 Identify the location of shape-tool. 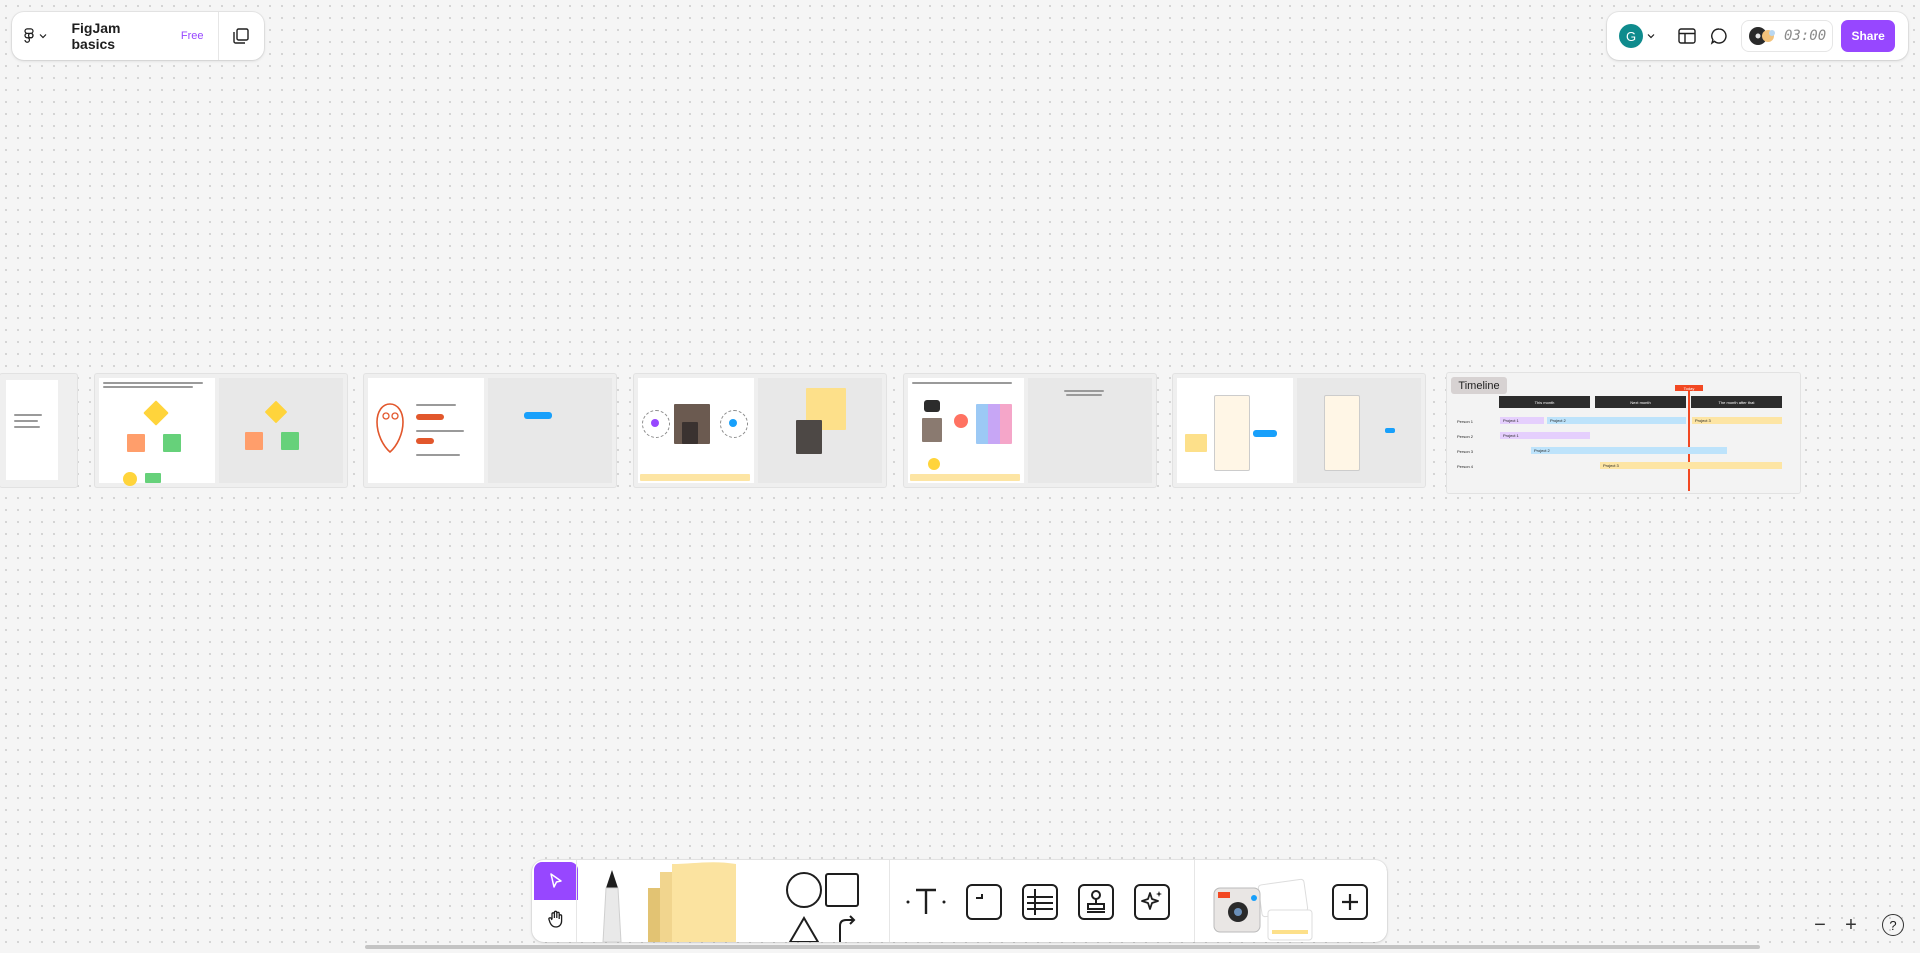
(821, 901).